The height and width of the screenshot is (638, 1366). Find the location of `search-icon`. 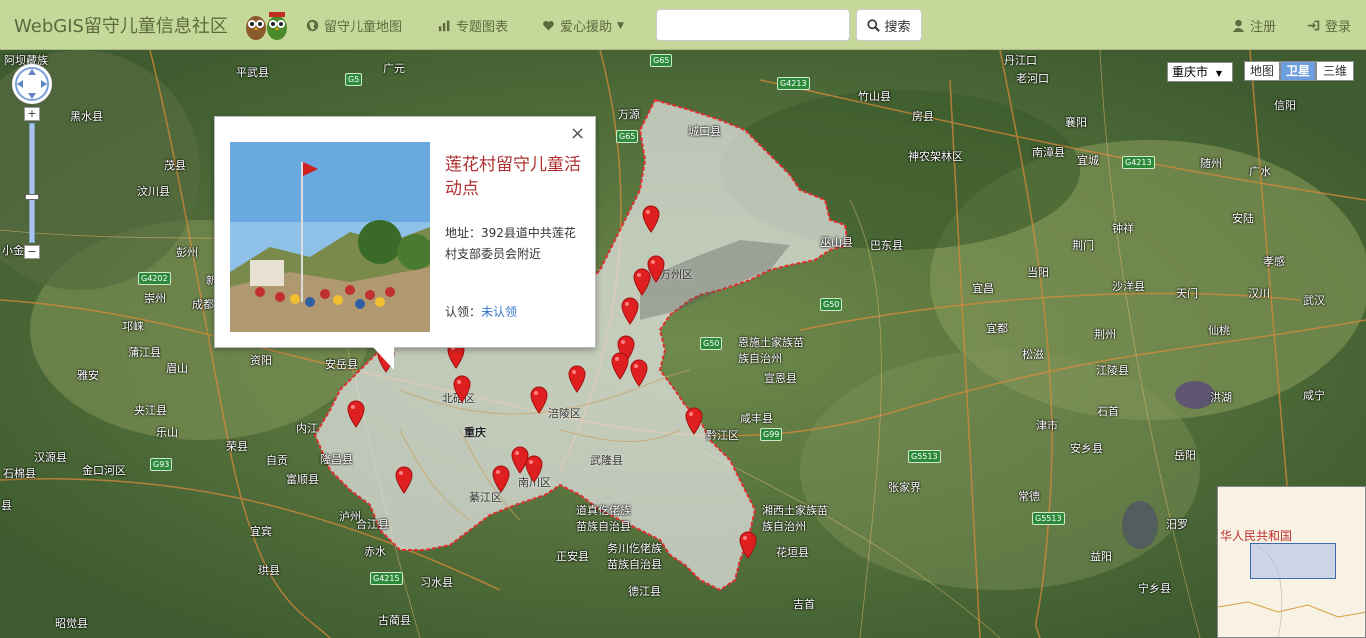

search-icon is located at coordinates (874, 25).